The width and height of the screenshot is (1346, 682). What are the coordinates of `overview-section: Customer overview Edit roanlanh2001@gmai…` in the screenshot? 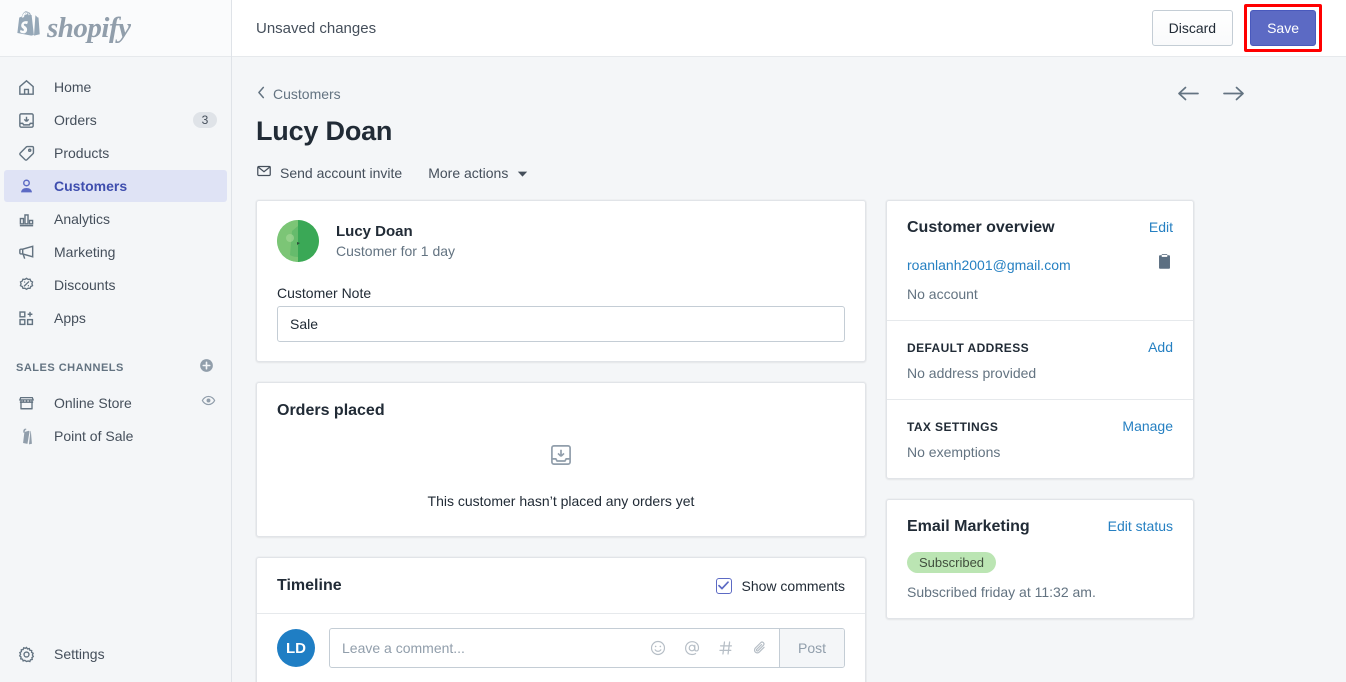 It's located at (1040, 260).